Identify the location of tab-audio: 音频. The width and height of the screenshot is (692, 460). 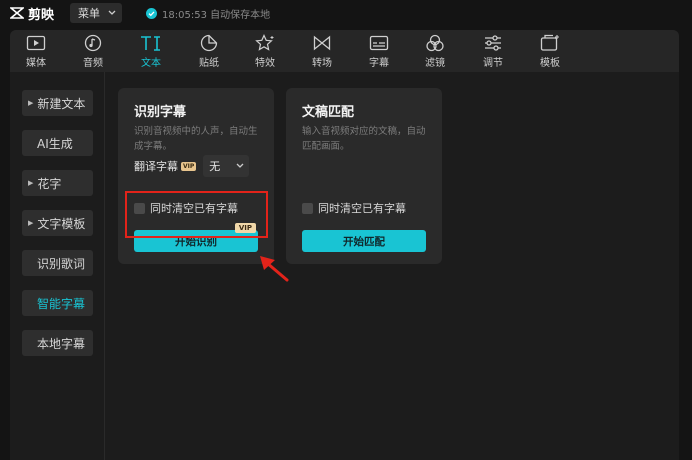
(93, 51).